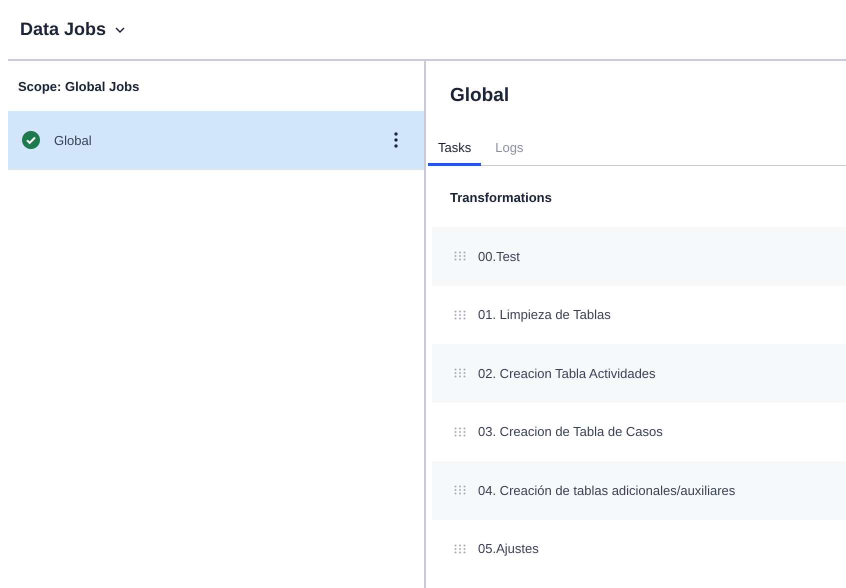  I want to click on task-row: 05.Ajustes, so click(639, 549).